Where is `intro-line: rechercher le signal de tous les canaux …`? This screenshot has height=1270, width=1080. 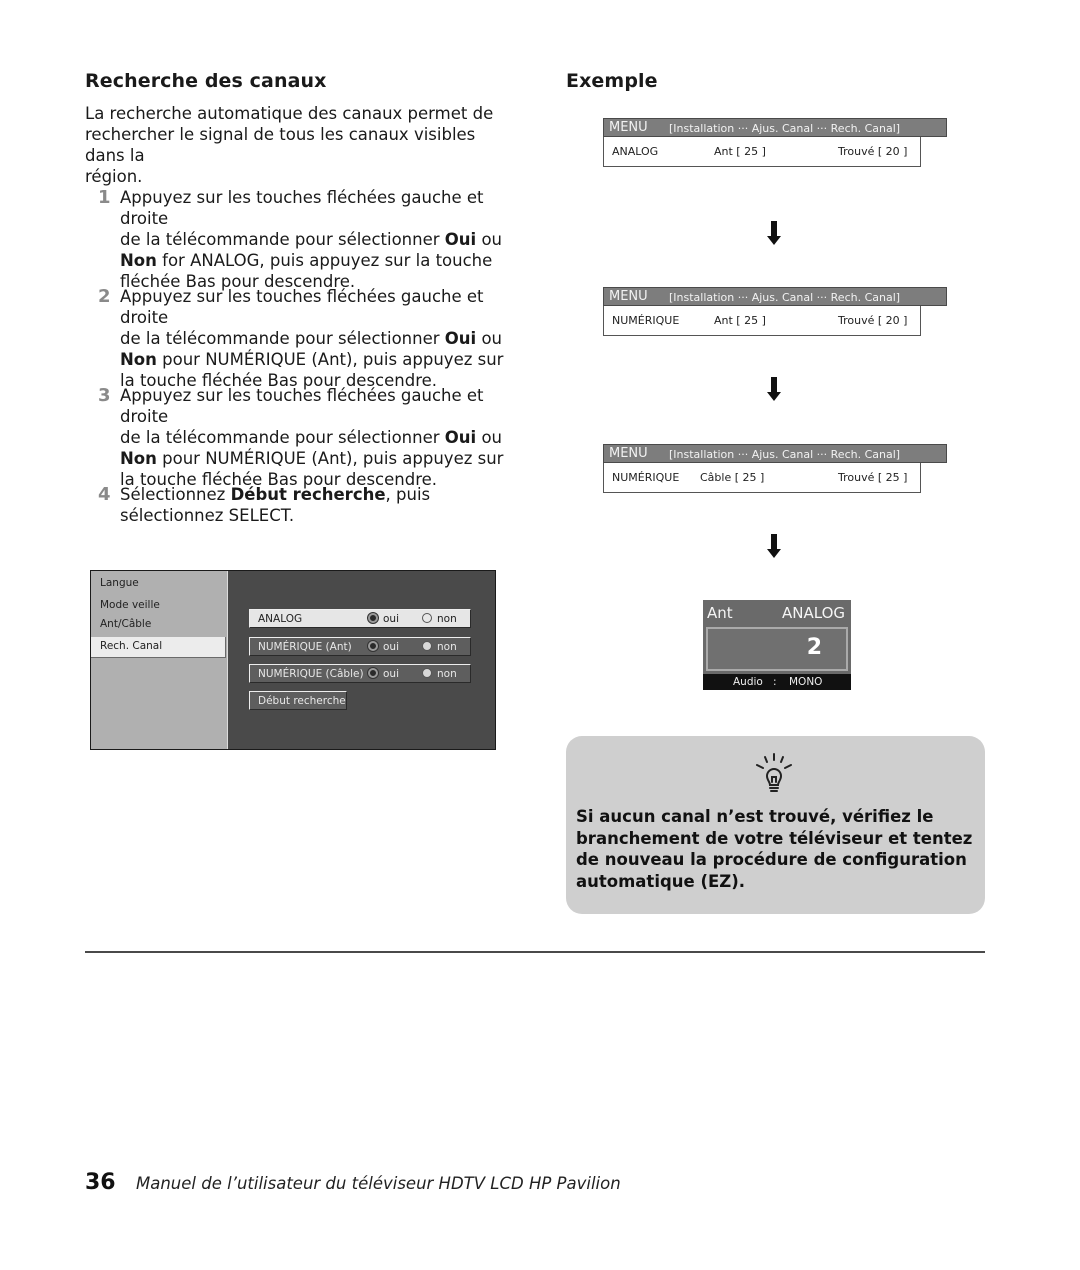 intro-line: rechercher le signal de tous les canaux … is located at coordinates (280, 145).